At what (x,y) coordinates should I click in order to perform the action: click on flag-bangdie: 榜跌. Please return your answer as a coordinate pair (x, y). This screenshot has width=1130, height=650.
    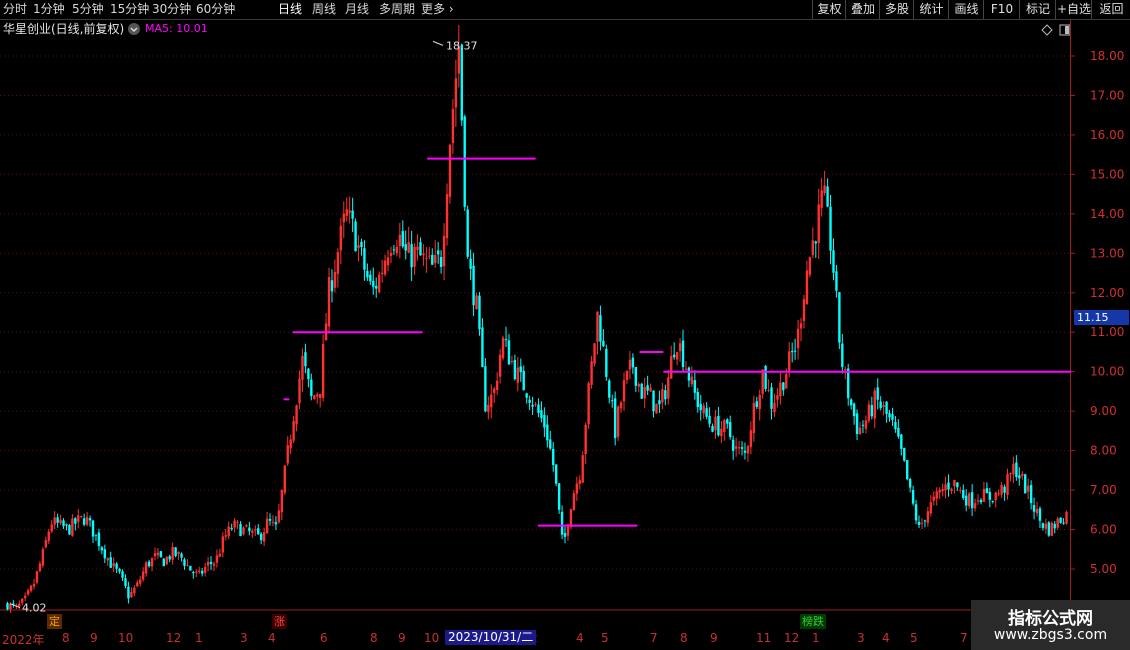
    Looking at the image, I should click on (813, 621).